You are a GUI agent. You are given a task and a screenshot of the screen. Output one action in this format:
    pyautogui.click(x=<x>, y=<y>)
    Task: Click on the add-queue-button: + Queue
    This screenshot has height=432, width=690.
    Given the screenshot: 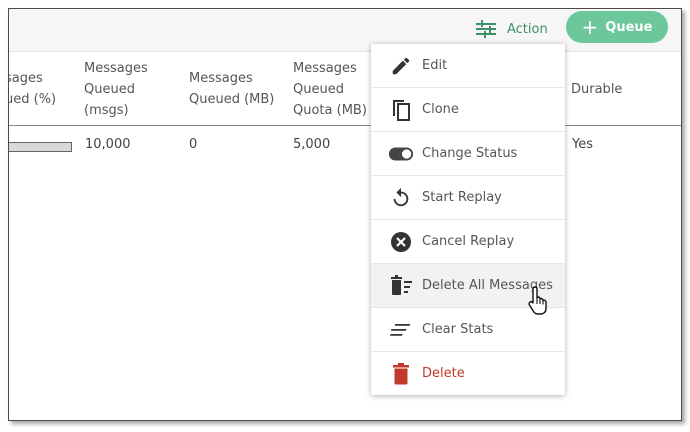 What is the action you would take?
    pyautogui.click(x=617, y=27)
    